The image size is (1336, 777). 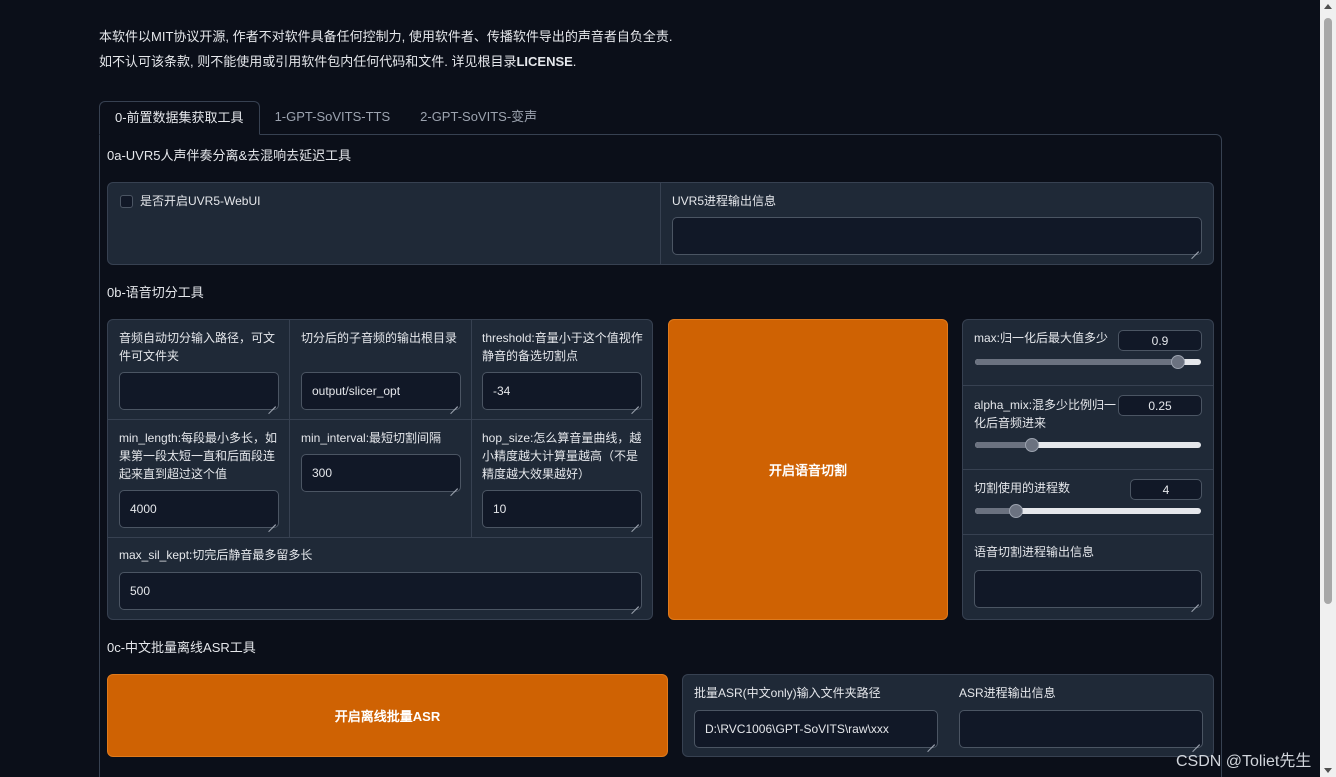 What do you see at coordinates (1003, 445) in the screenshot?
I see `alpha-mix-slider-fill` at bounding box center [1003, 445].